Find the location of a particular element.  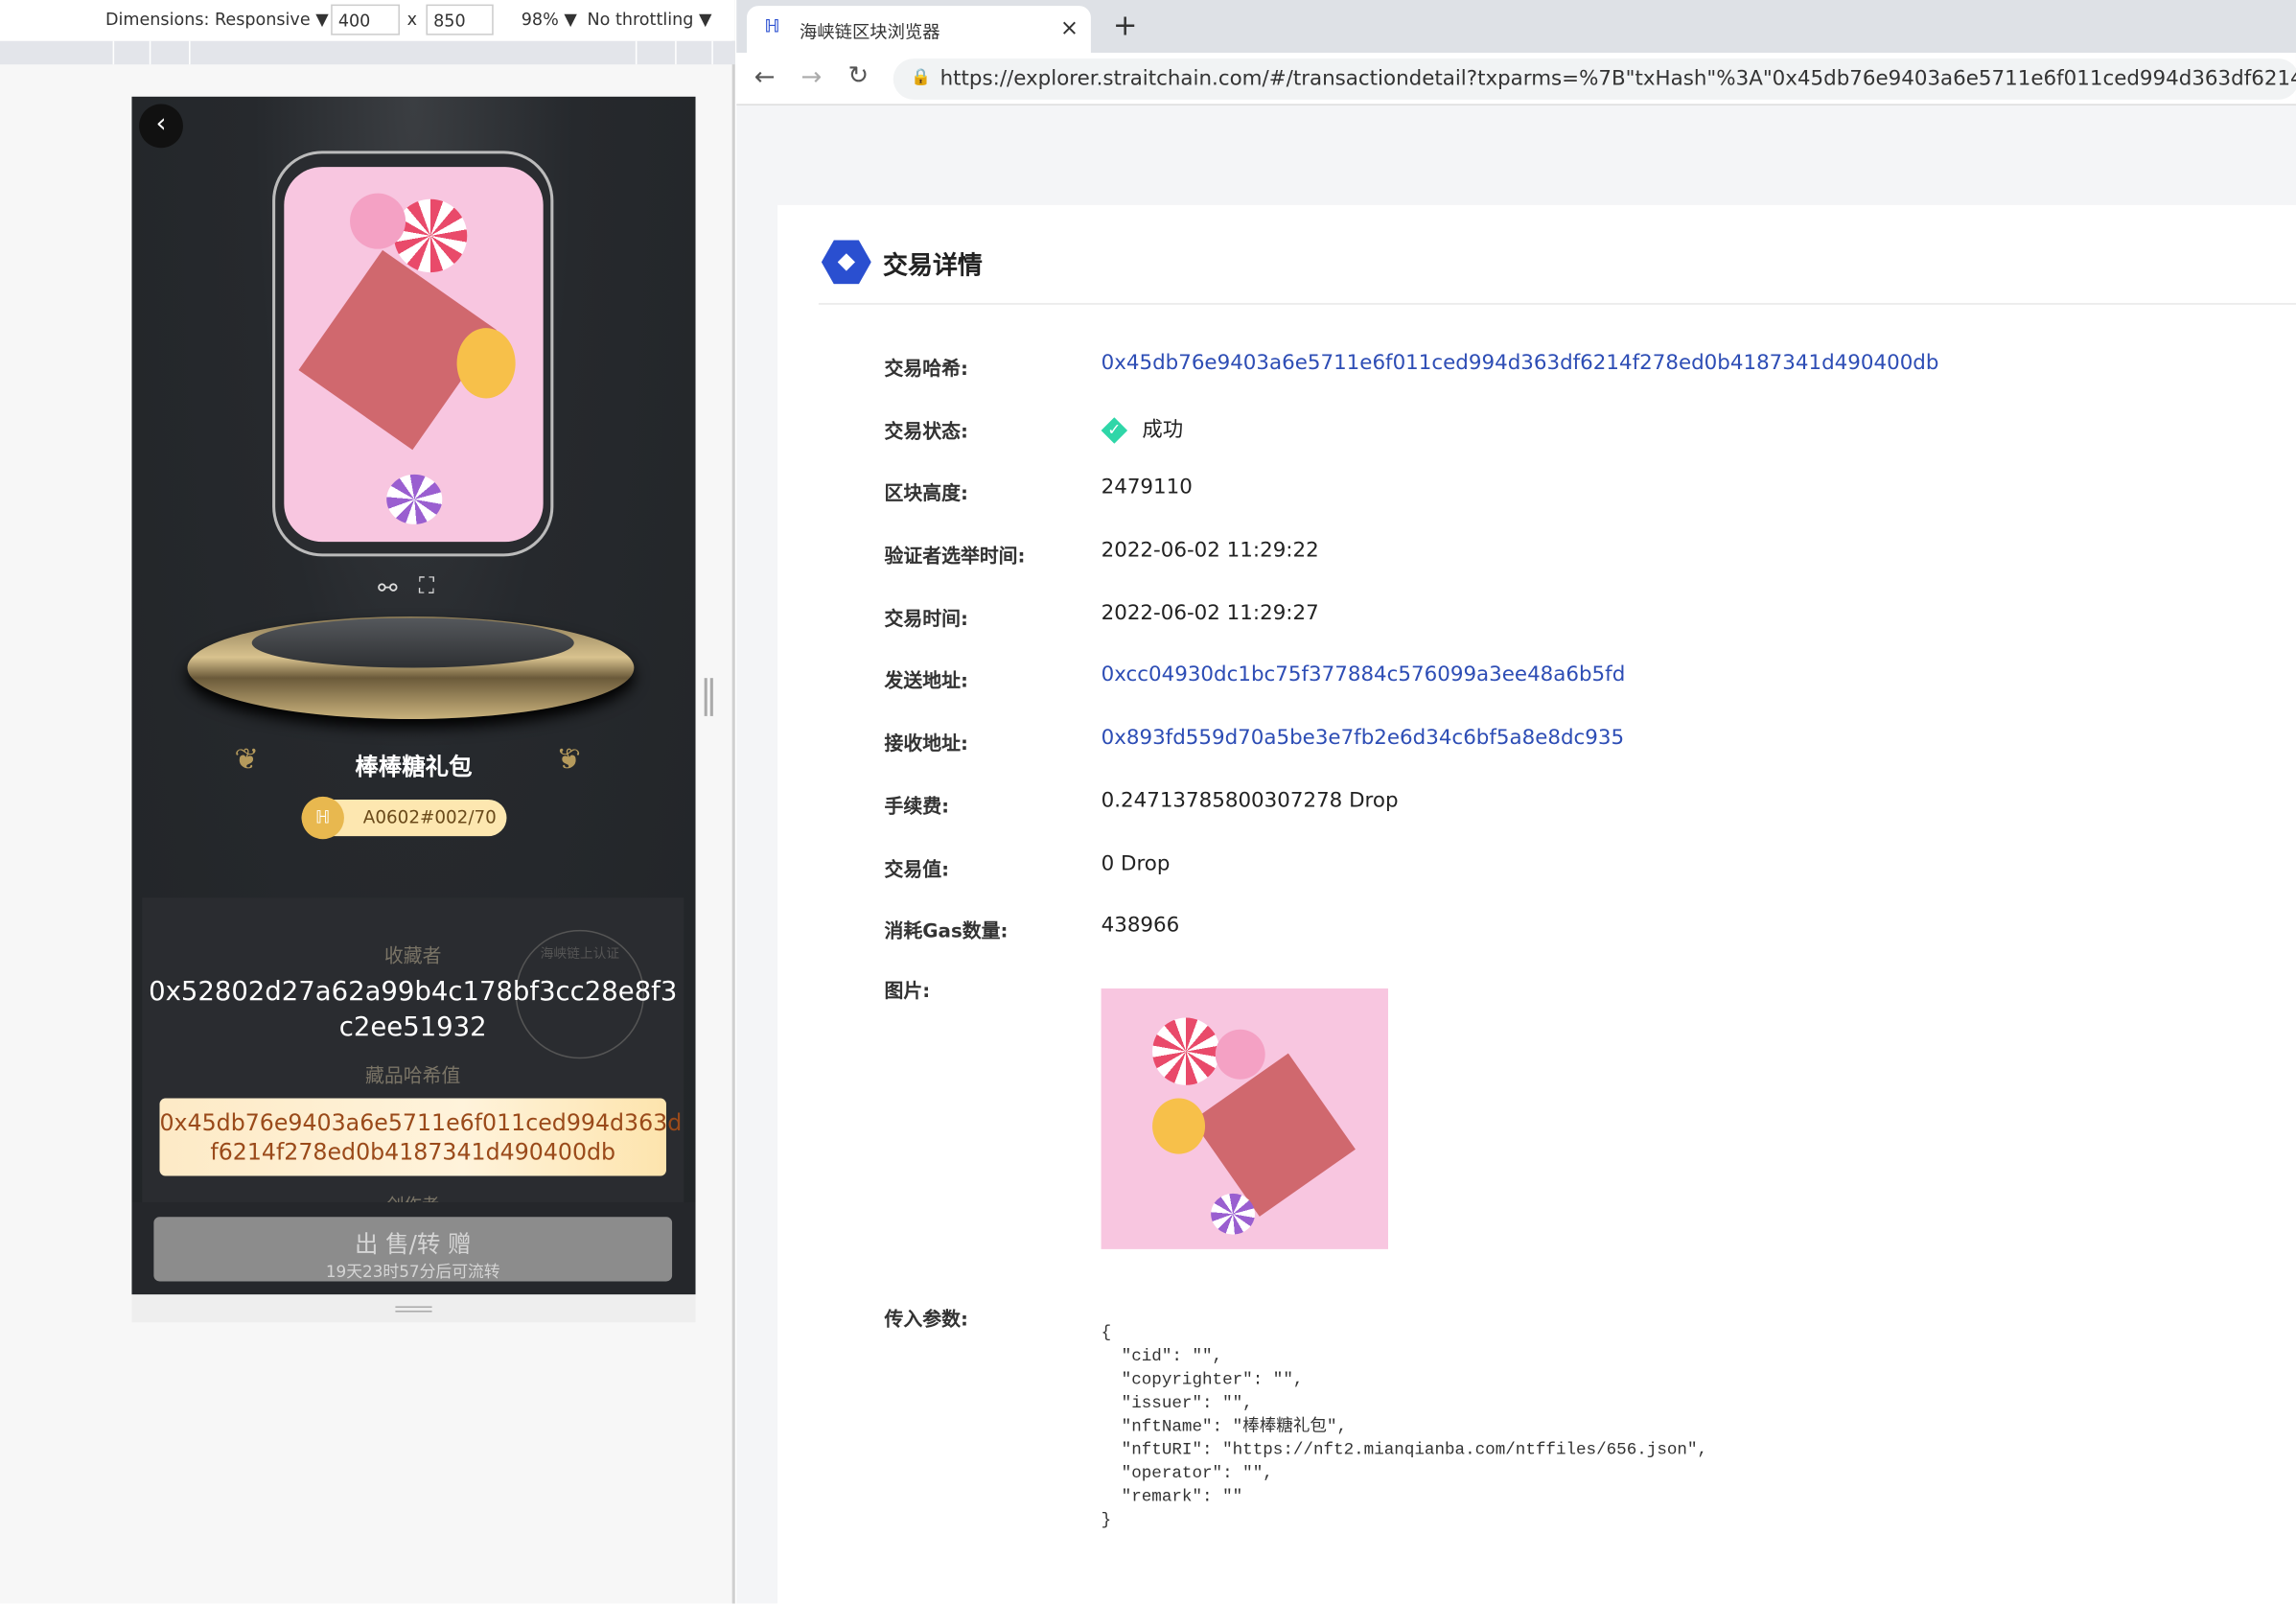

hash-label: 藏品哈希值 is located at coordinates (413, 1076).